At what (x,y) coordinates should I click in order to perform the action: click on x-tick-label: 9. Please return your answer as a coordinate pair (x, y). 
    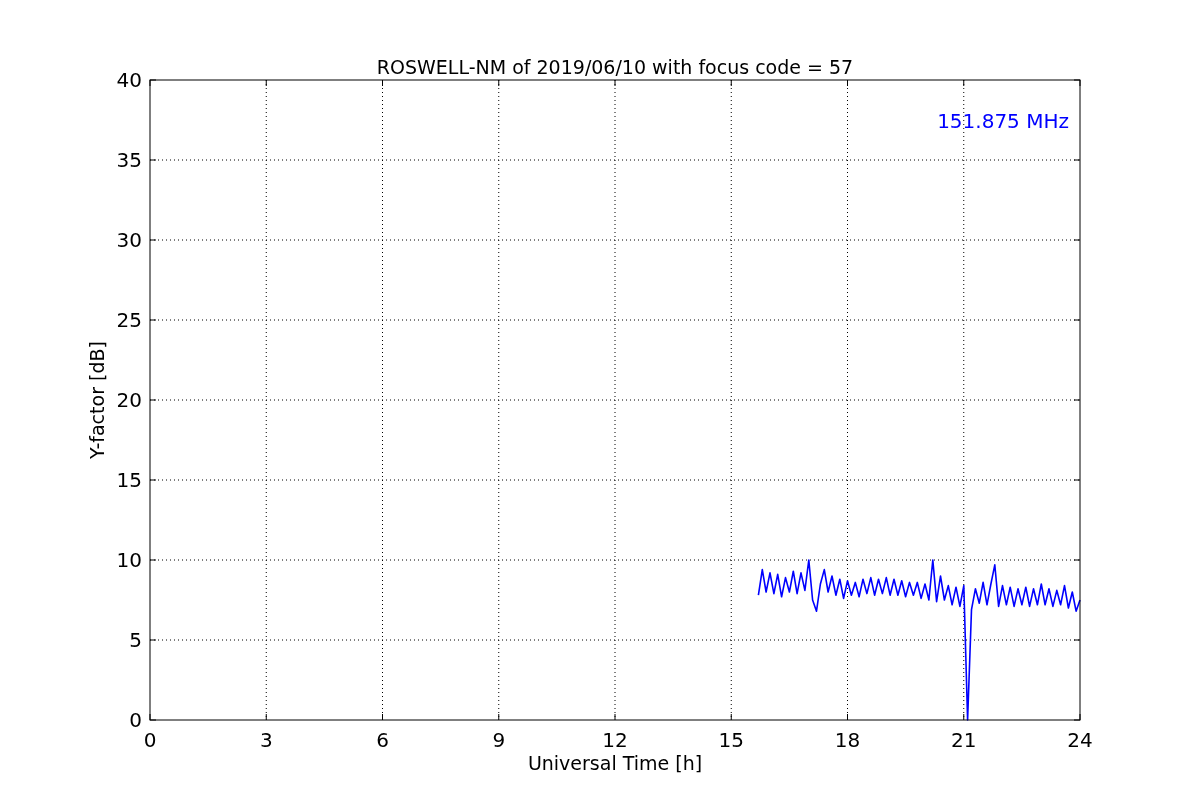
    Looking at the image, I should click on (499, 740).